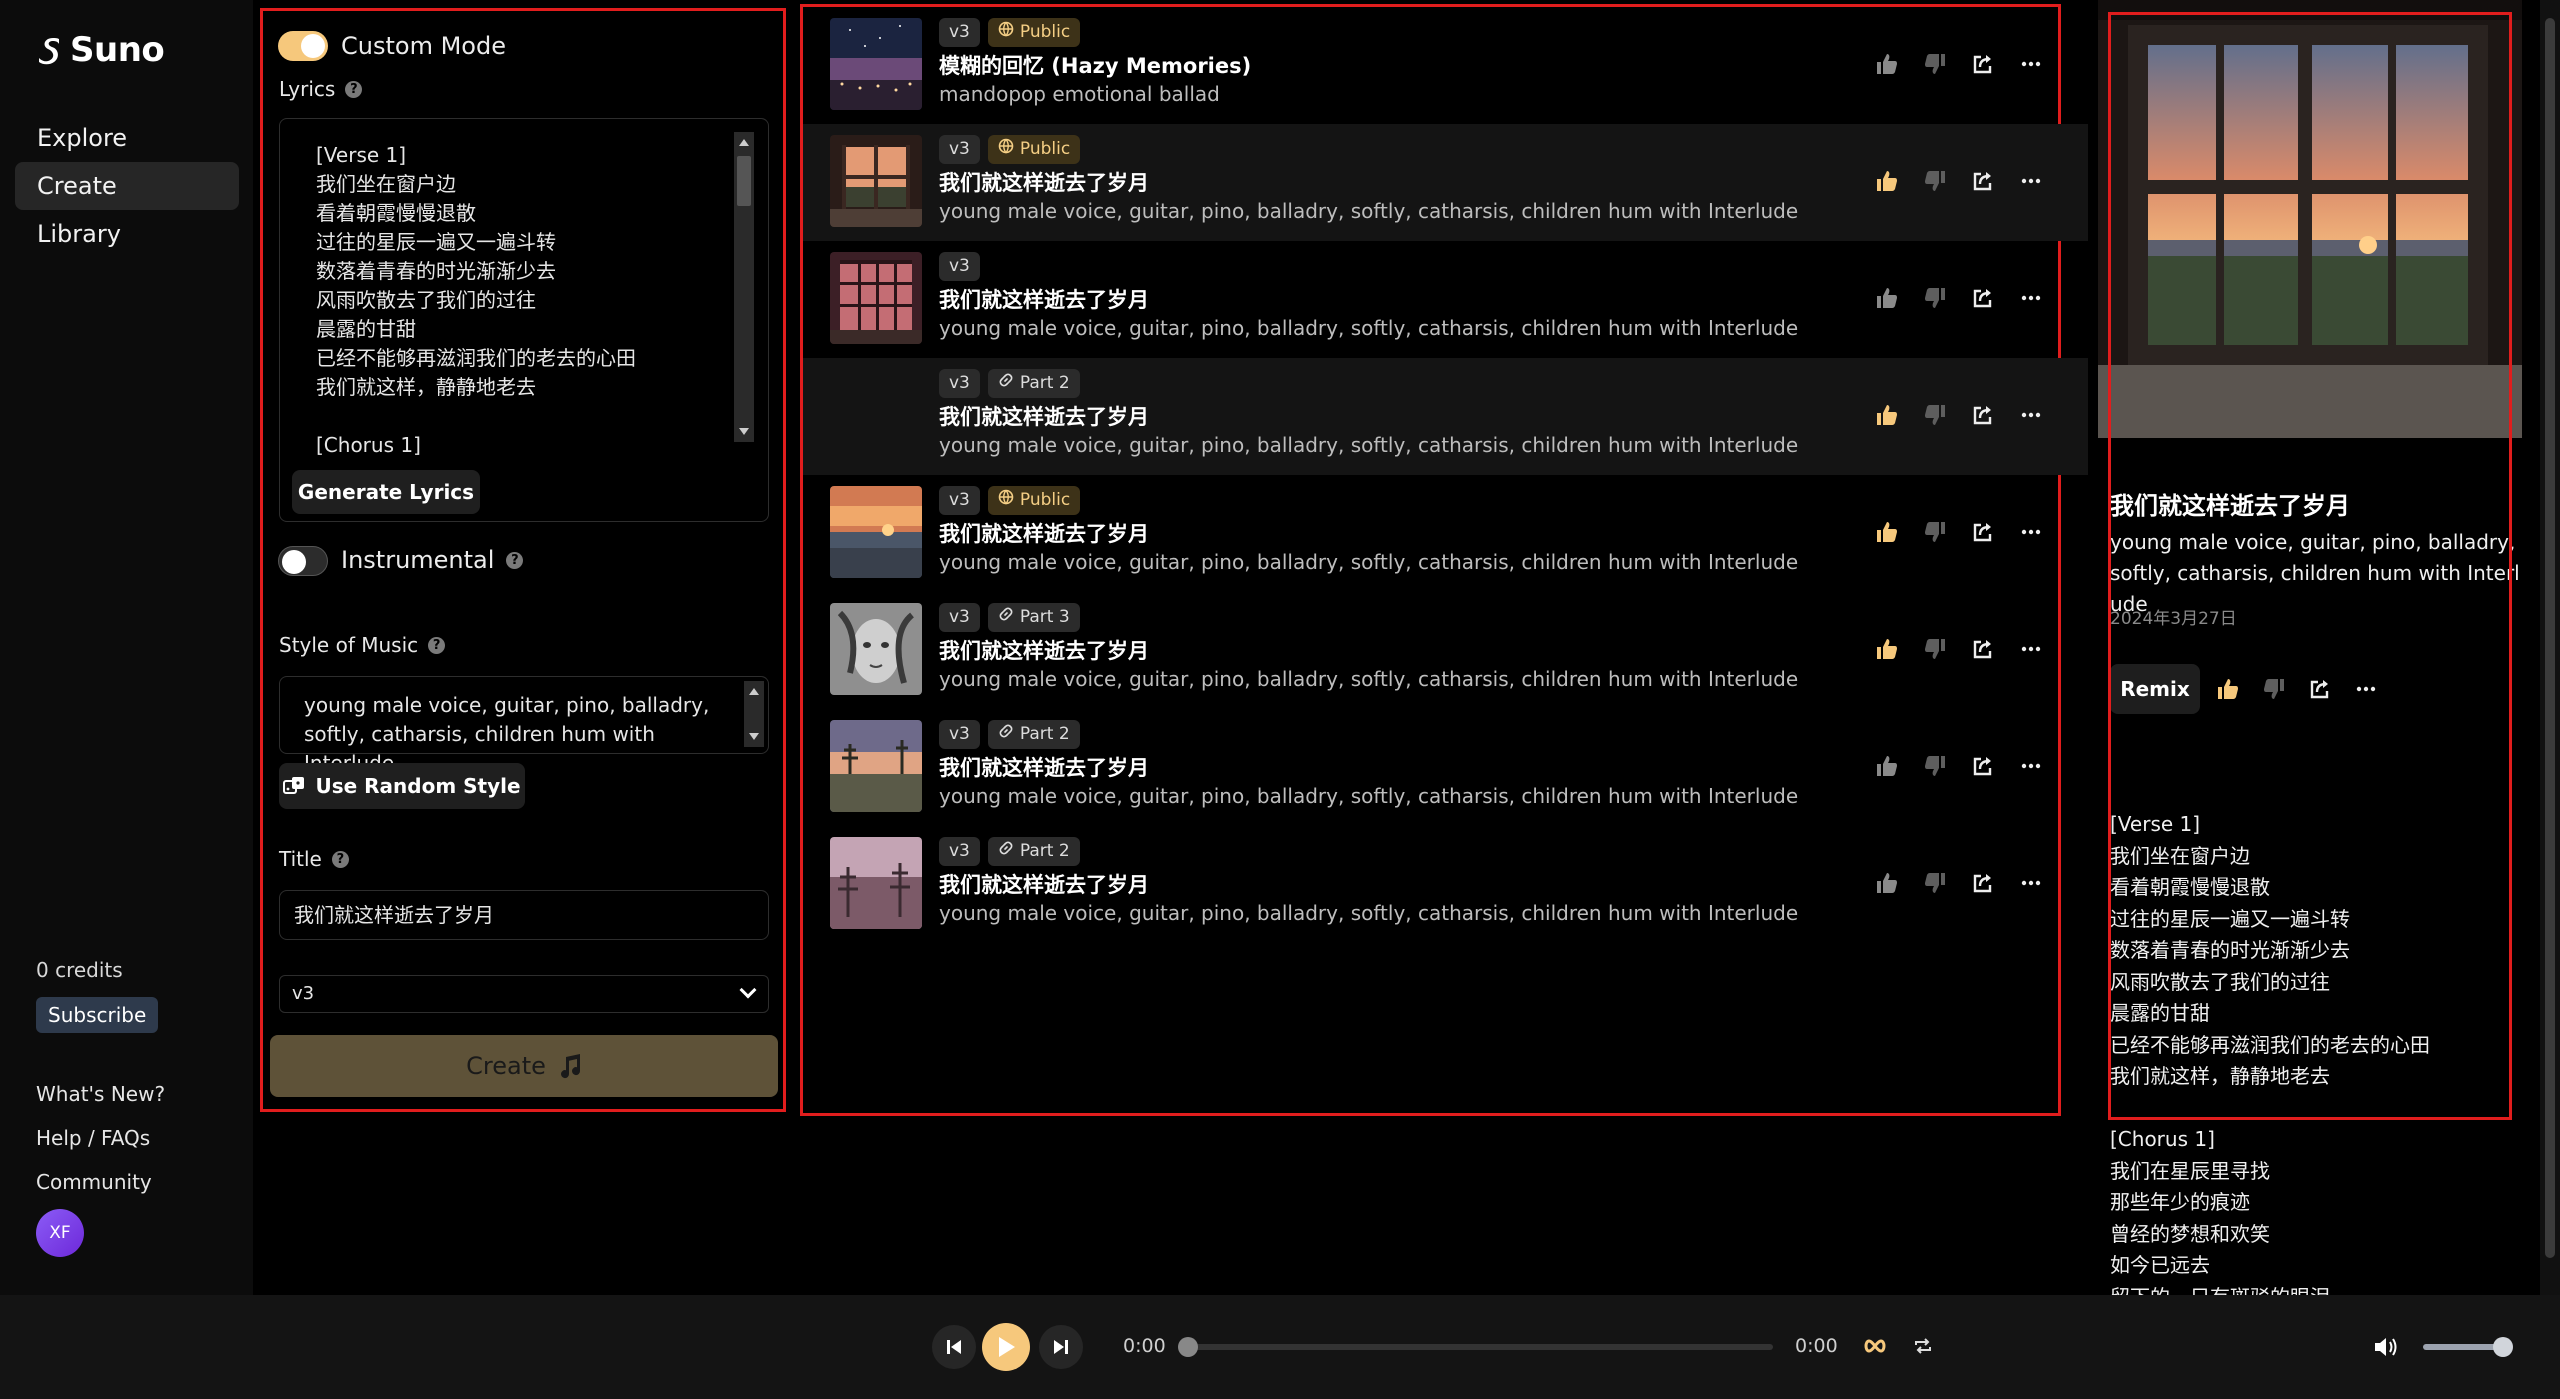 The image size is (2560, 1399). What do you see at coordinates (93, 1138) in the screenshot?
I see `help-faqs-link: Help / FAQs` at bounding box center [93, 1138].